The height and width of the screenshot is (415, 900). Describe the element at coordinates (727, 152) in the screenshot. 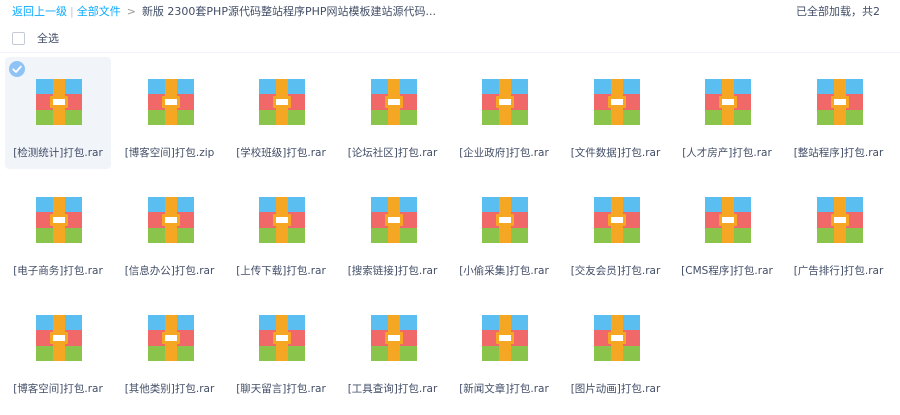

I see `file-name: [人才房产]打包.rar` at that location.